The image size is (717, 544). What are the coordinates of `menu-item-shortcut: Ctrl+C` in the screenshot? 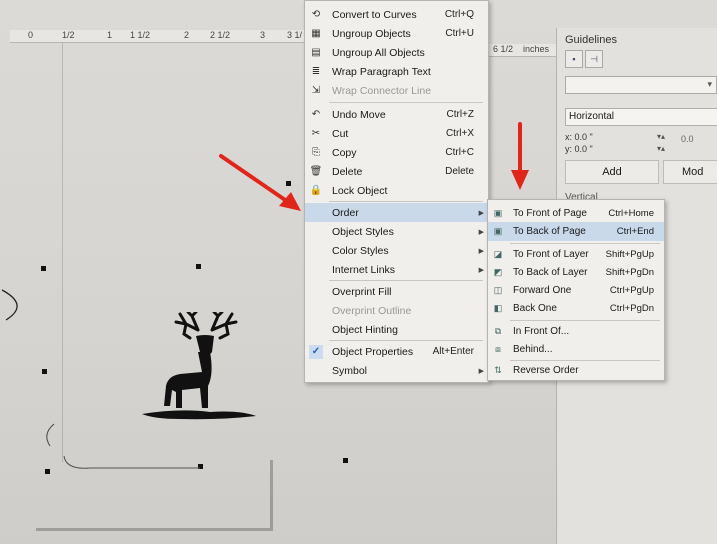 It's located at (459, 152).